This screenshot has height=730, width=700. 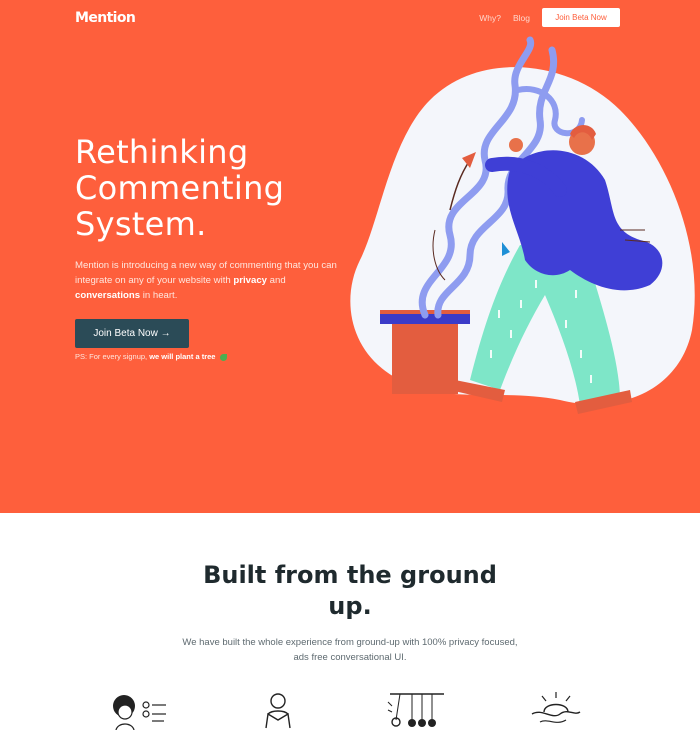 What do you see at coordinates (182, 356) in the screenshot?
I see `ps-plant-tree: we will plant a tree` at bounding box center [182, 356].